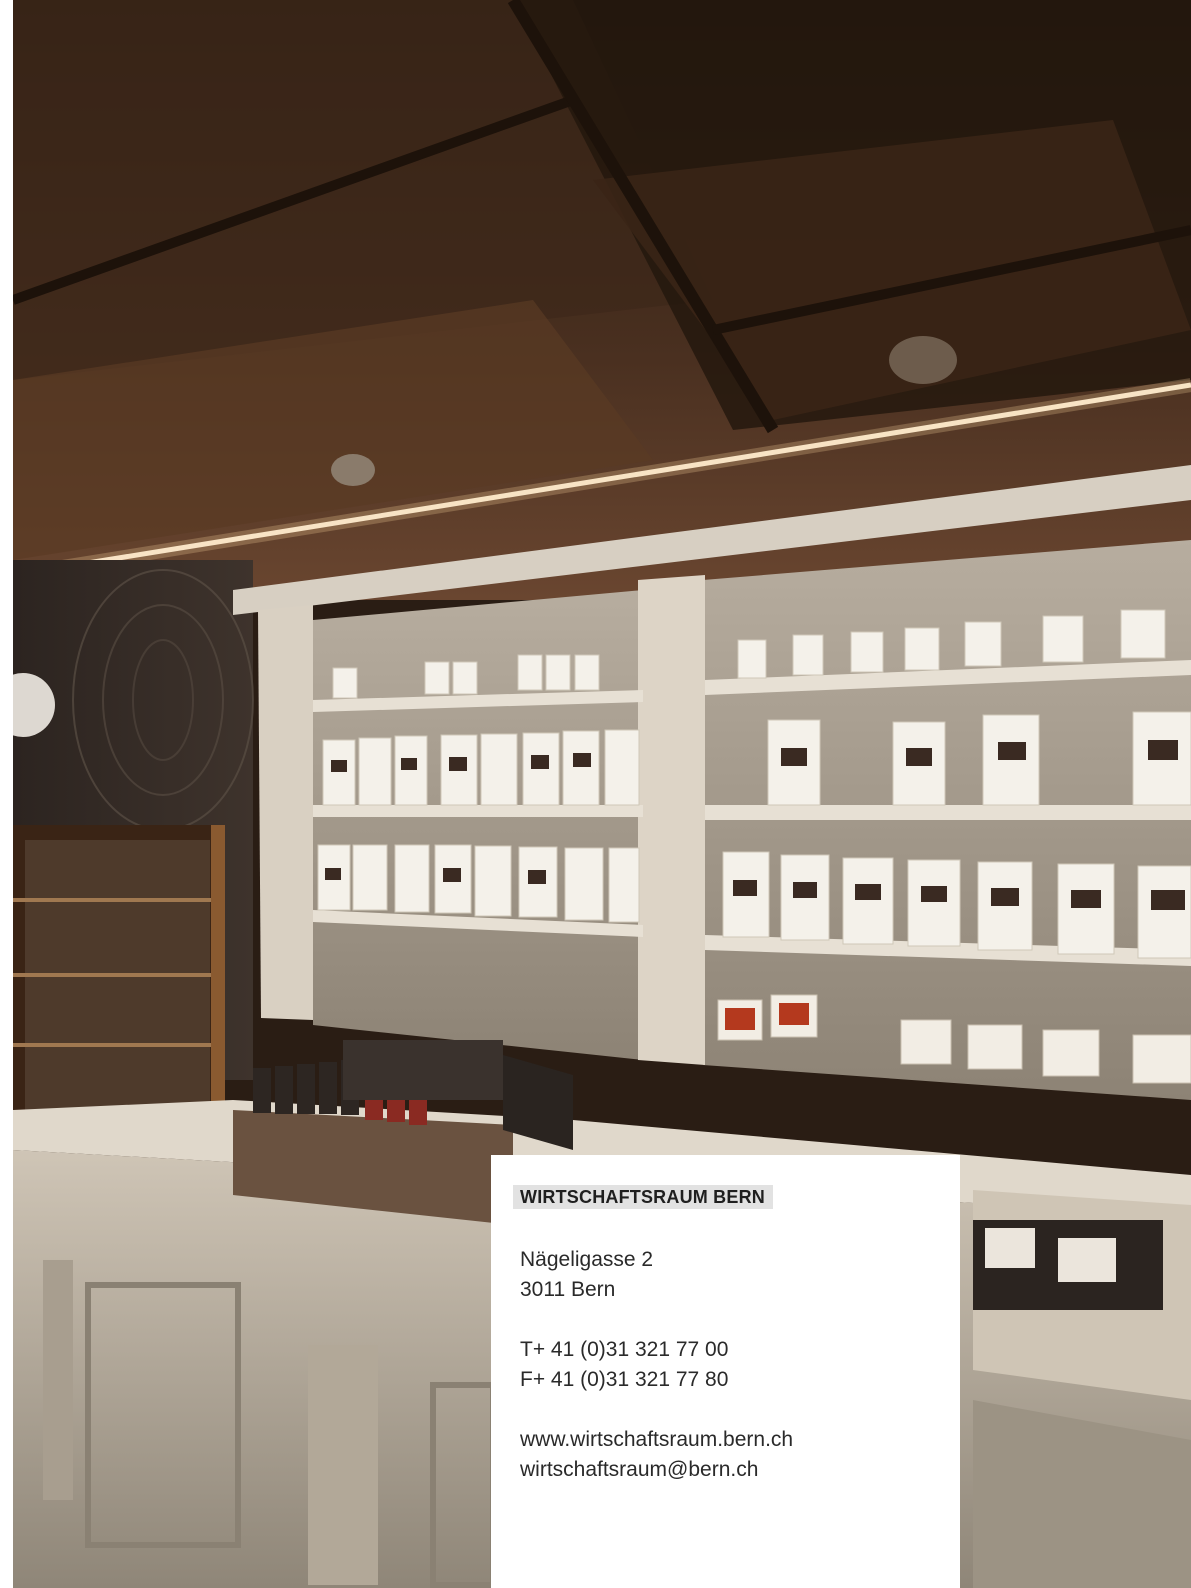 Image resolution: width=1191 pixels, height=1588 pixels. Describe the element at coordinates (285, 812) in the screenshot. I see `shelf-pillar-left` at that location.